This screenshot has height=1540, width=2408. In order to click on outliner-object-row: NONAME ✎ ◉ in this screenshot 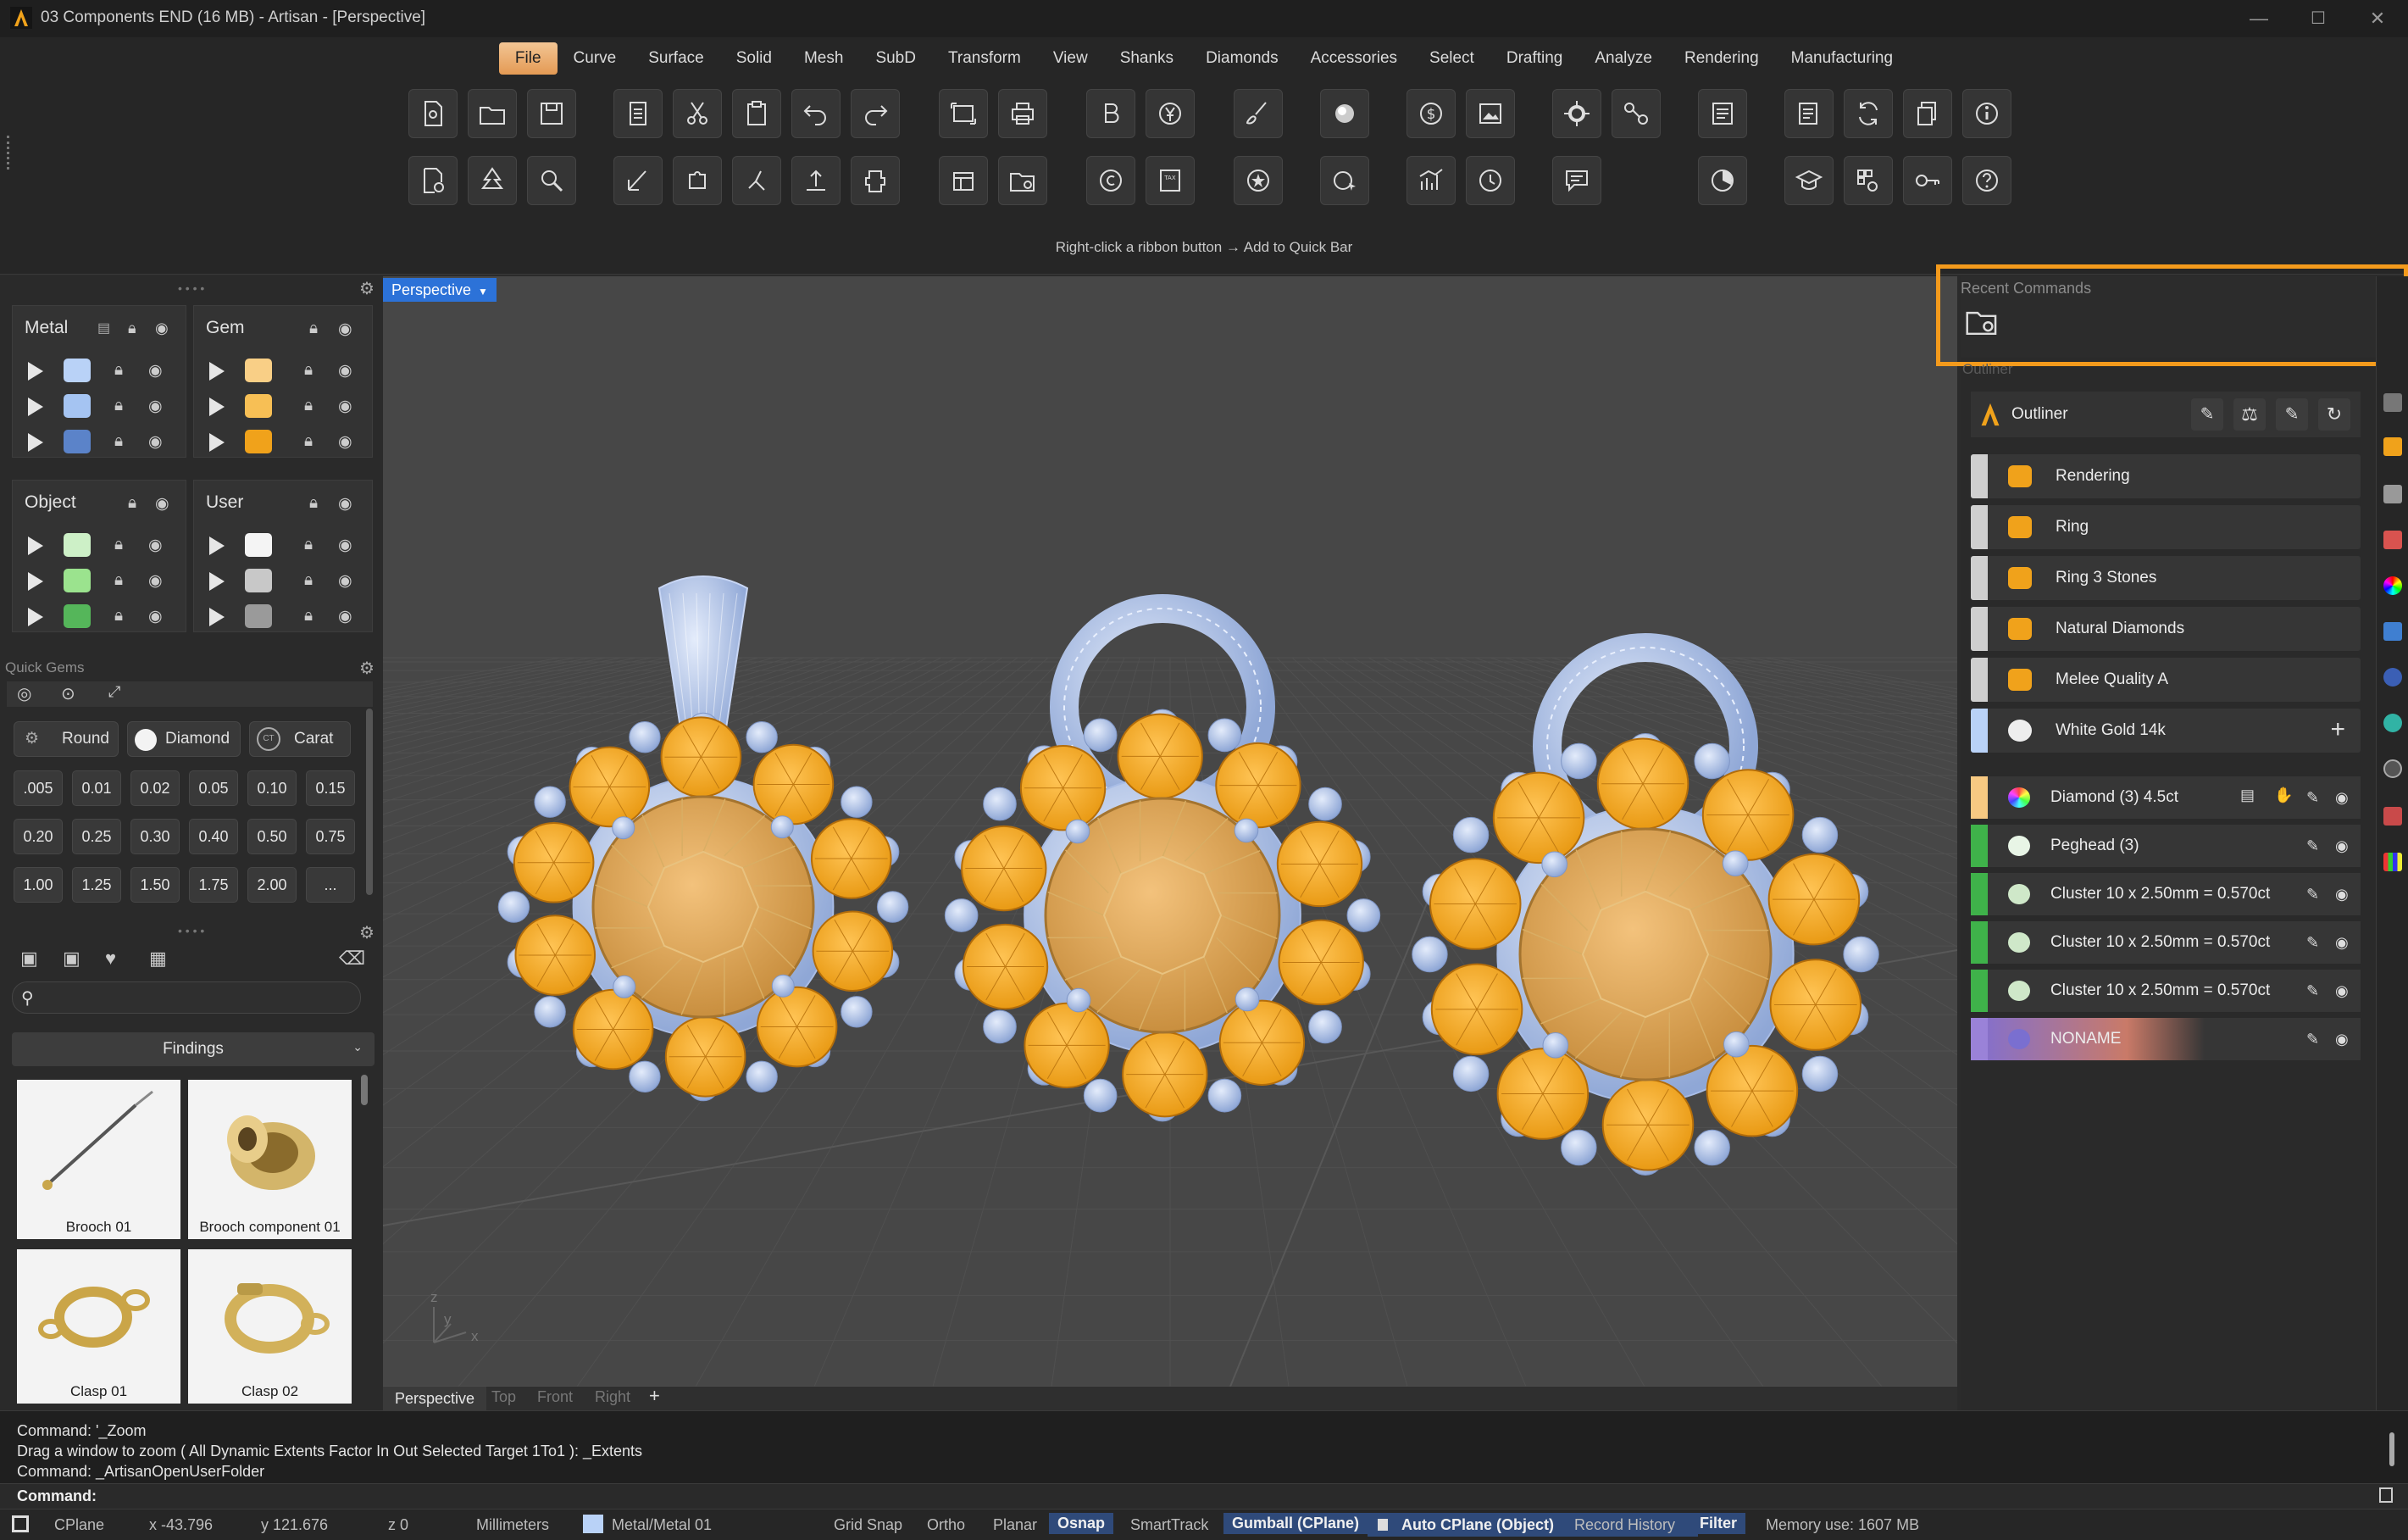, I will do `click(2166, 1039)`.